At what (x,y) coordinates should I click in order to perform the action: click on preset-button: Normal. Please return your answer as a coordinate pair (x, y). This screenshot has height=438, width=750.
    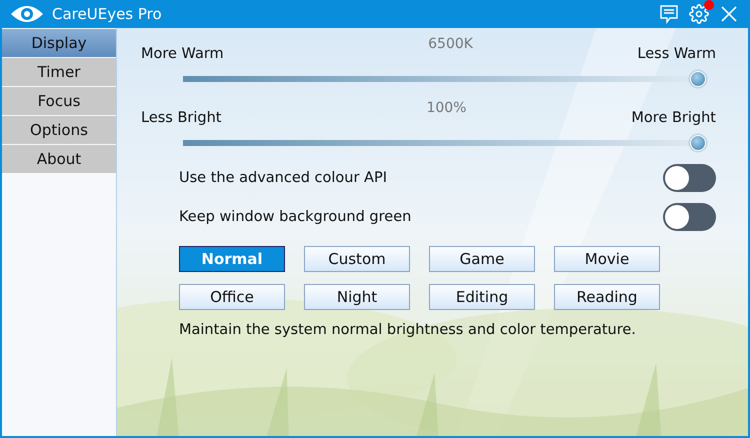
    Looking at the image, I should click on (232, 259).